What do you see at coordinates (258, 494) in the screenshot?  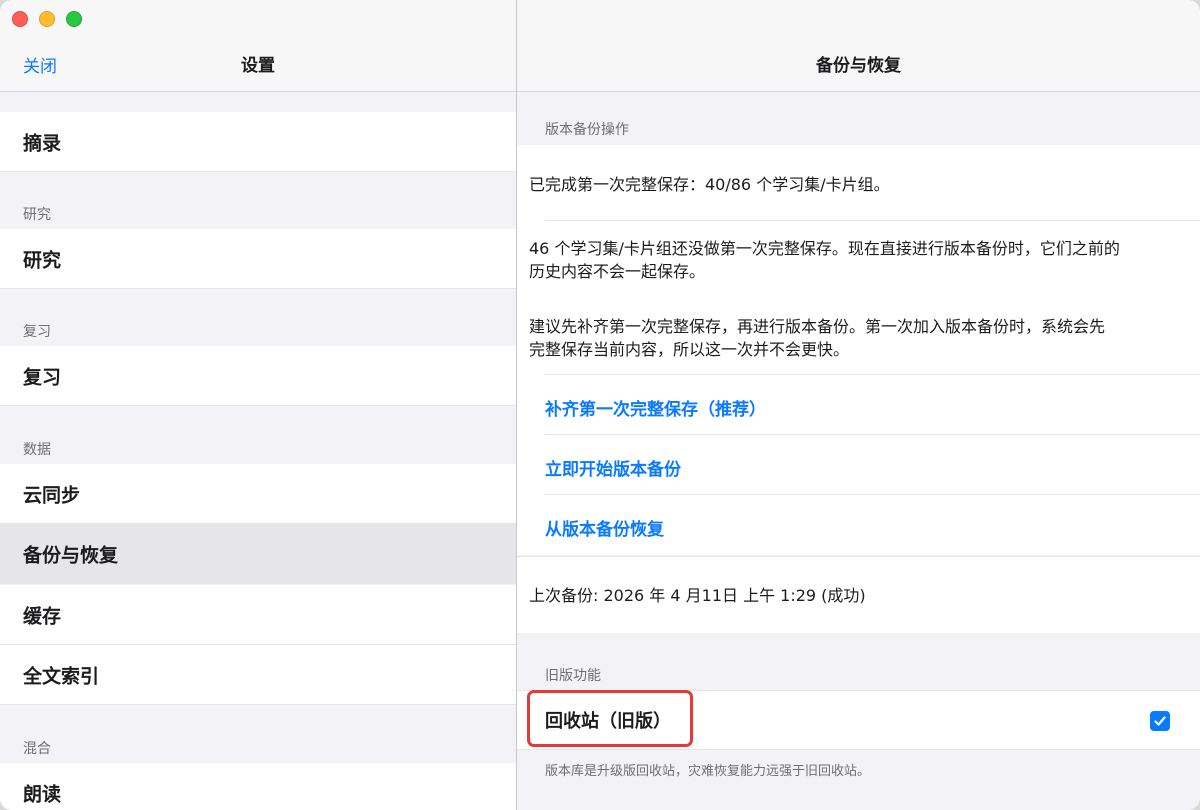 I see `sidebar-item-cloud-sync: 云同步` at bounding box center [258, 494].